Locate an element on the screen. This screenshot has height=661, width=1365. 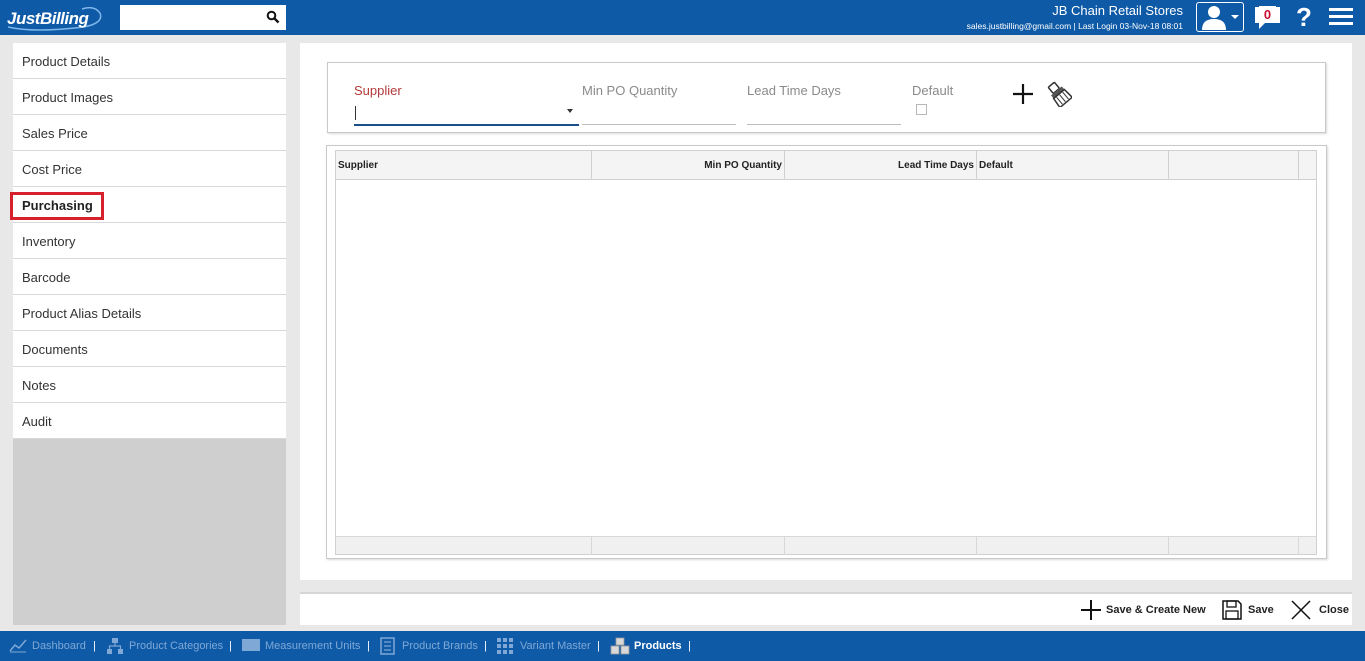
clear-brush-icon is located at coordinates (1059, 94).